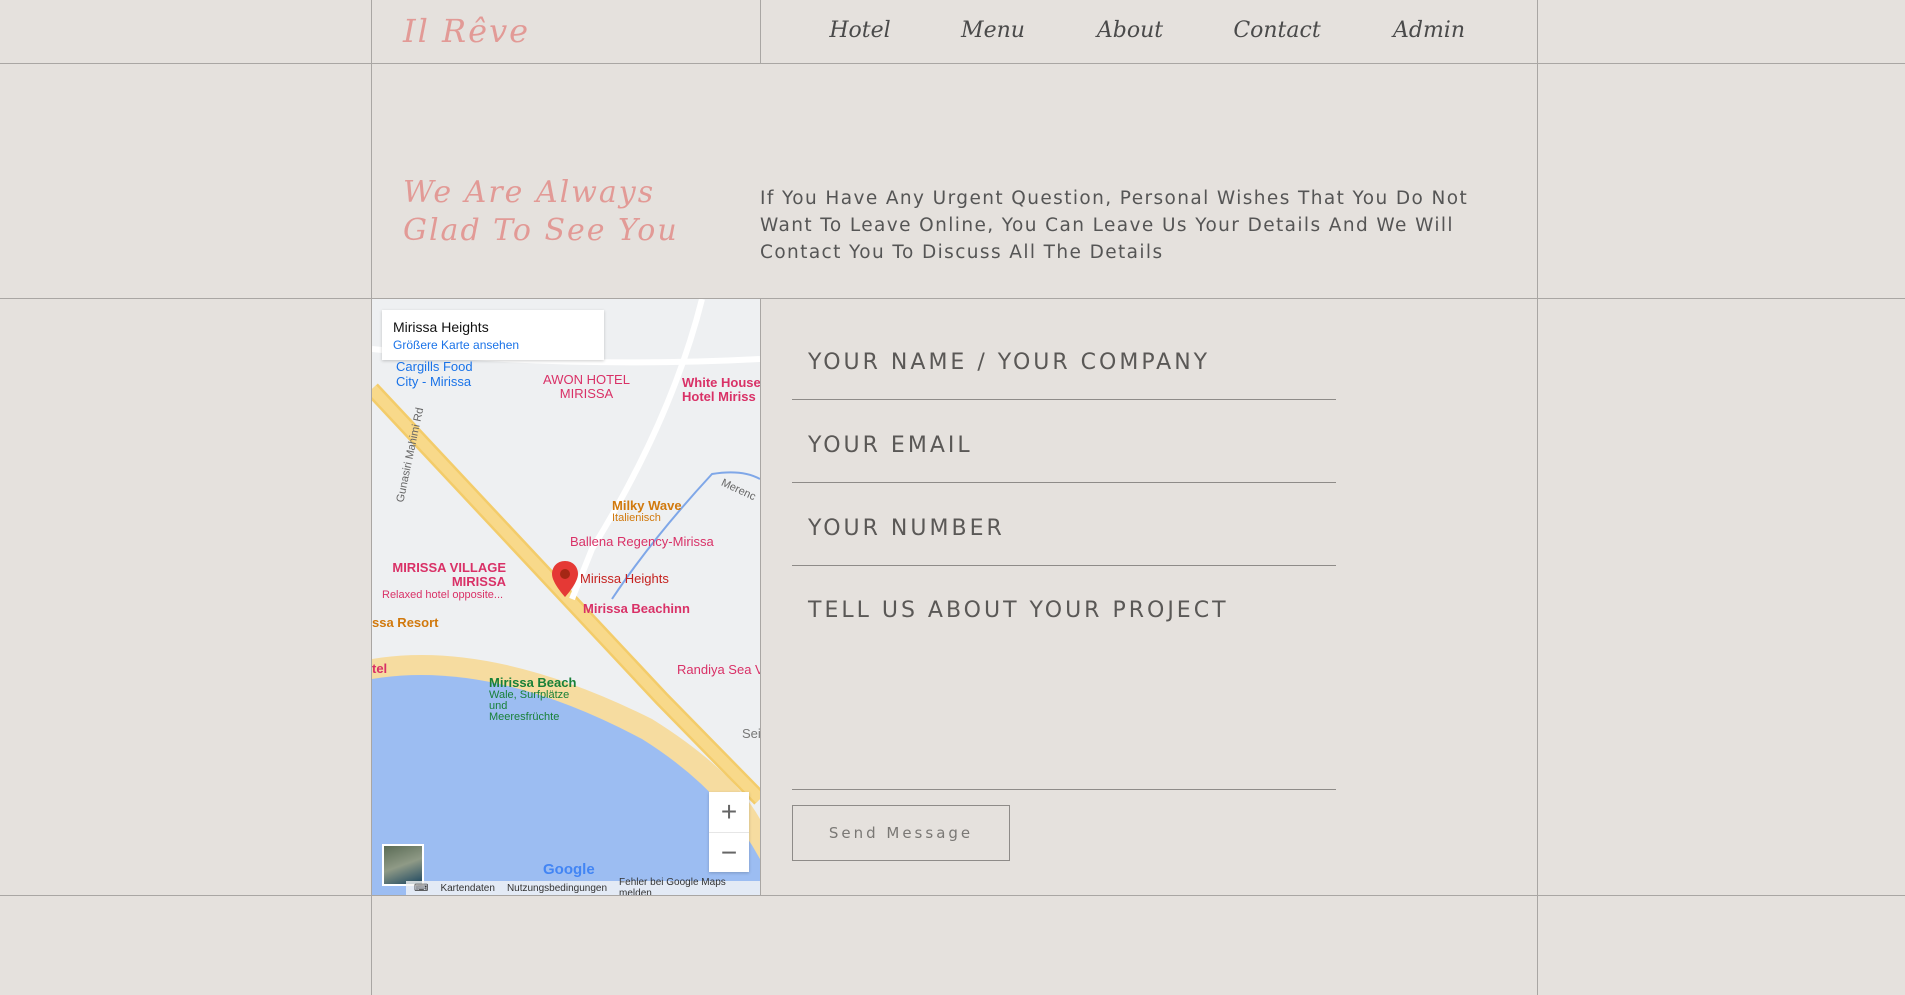  What do you see at coordinates (467, 888) in the screenshot?
I see `map-data-link: Kartendaten` at bounding box center [467, 888].